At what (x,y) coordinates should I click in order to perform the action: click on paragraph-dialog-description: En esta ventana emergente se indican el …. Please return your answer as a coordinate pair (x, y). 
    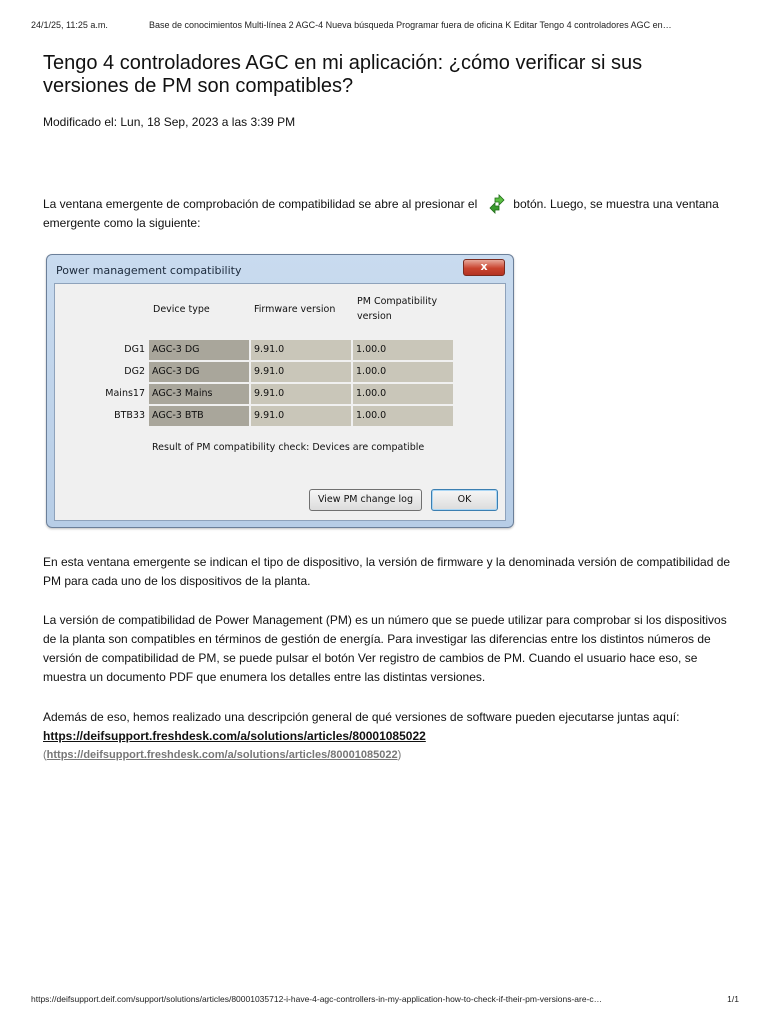
    Looking at the image, I should click on (387, 571).